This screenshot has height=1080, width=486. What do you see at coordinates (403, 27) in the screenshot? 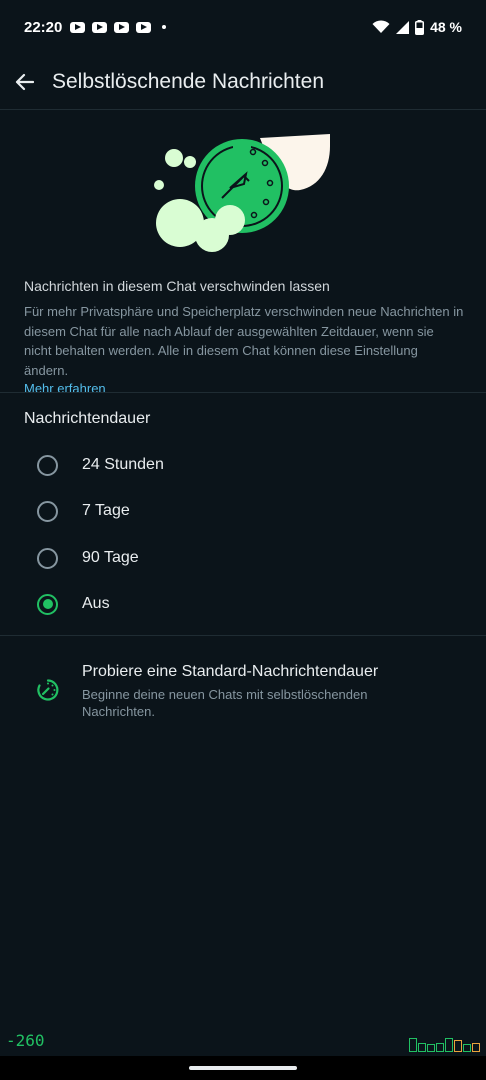
I see `cellular-signal-icon` at bounding box center [403, 27].